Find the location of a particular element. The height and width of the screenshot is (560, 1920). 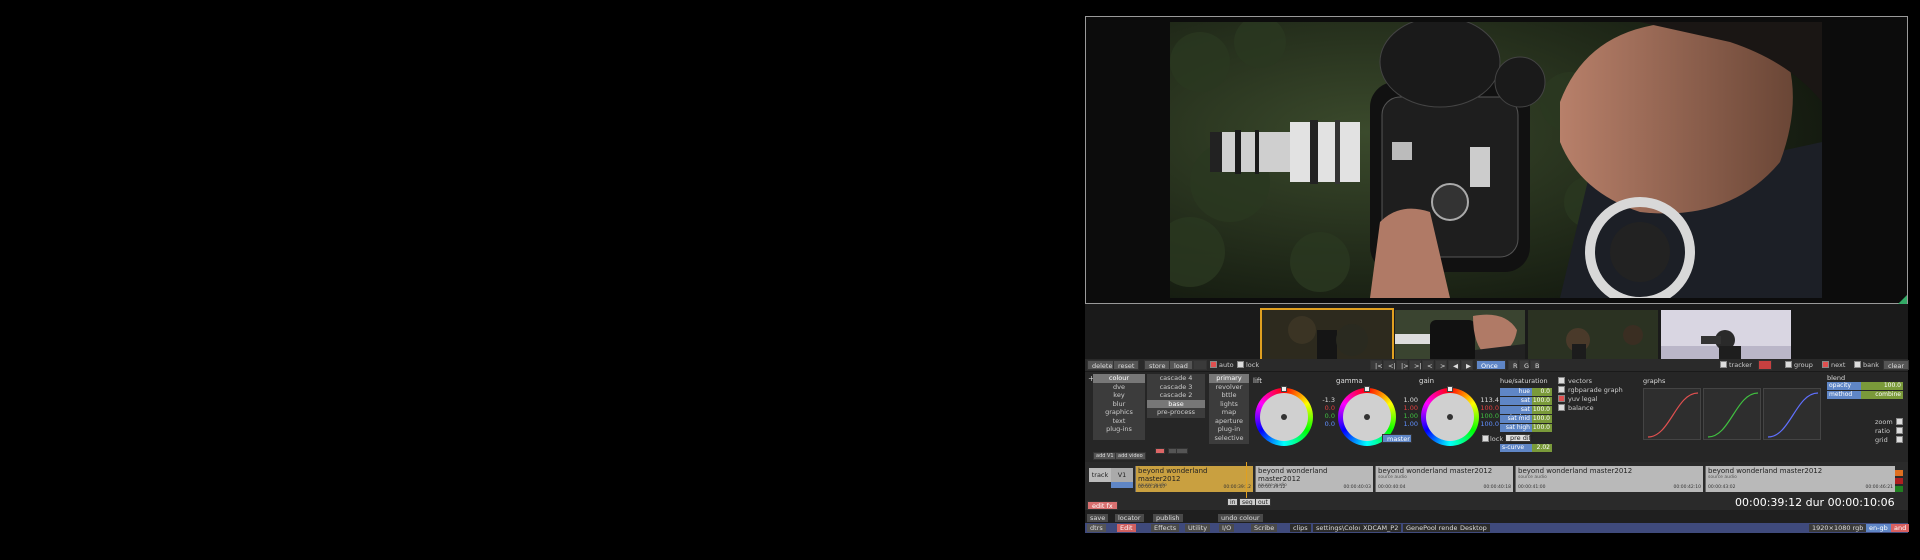

zoom-checkbox is located at coordinates (1899, 421).